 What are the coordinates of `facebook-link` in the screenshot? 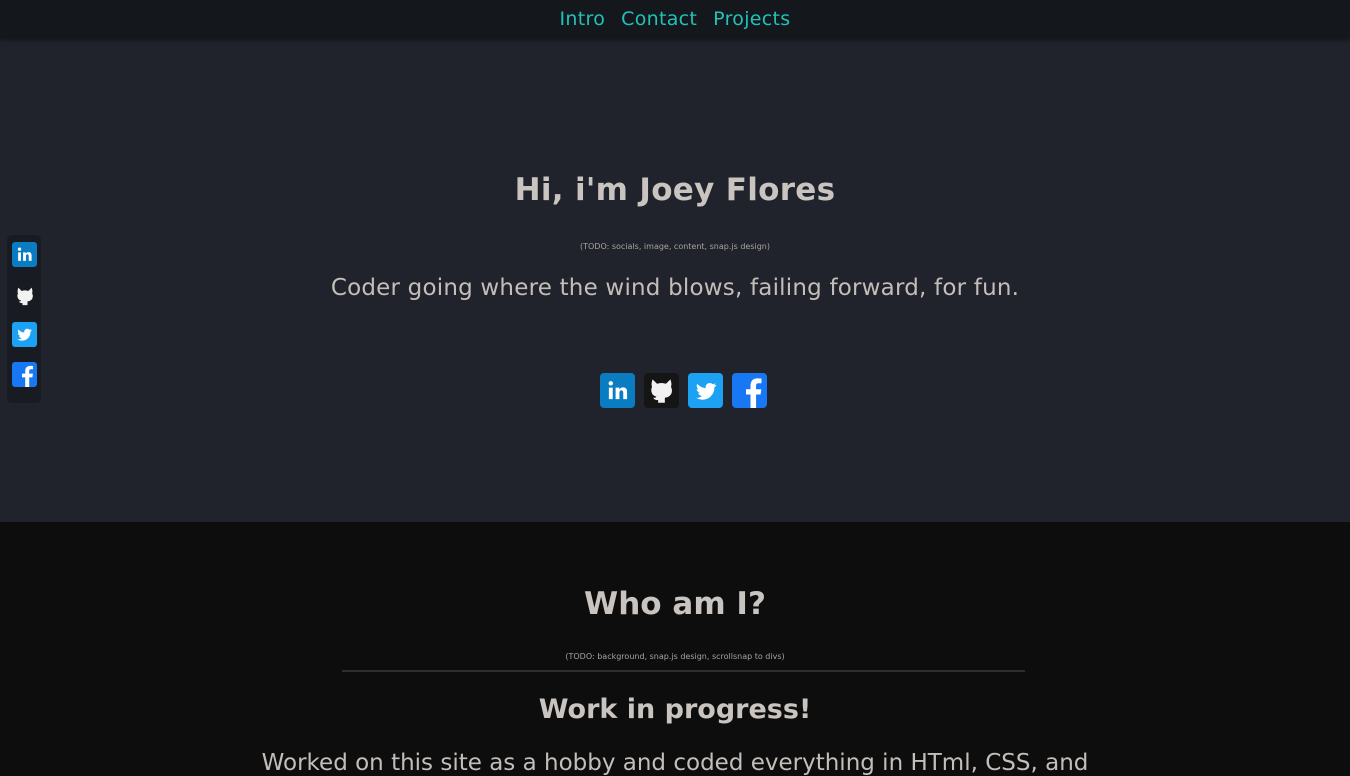 It's located at (749, 390).